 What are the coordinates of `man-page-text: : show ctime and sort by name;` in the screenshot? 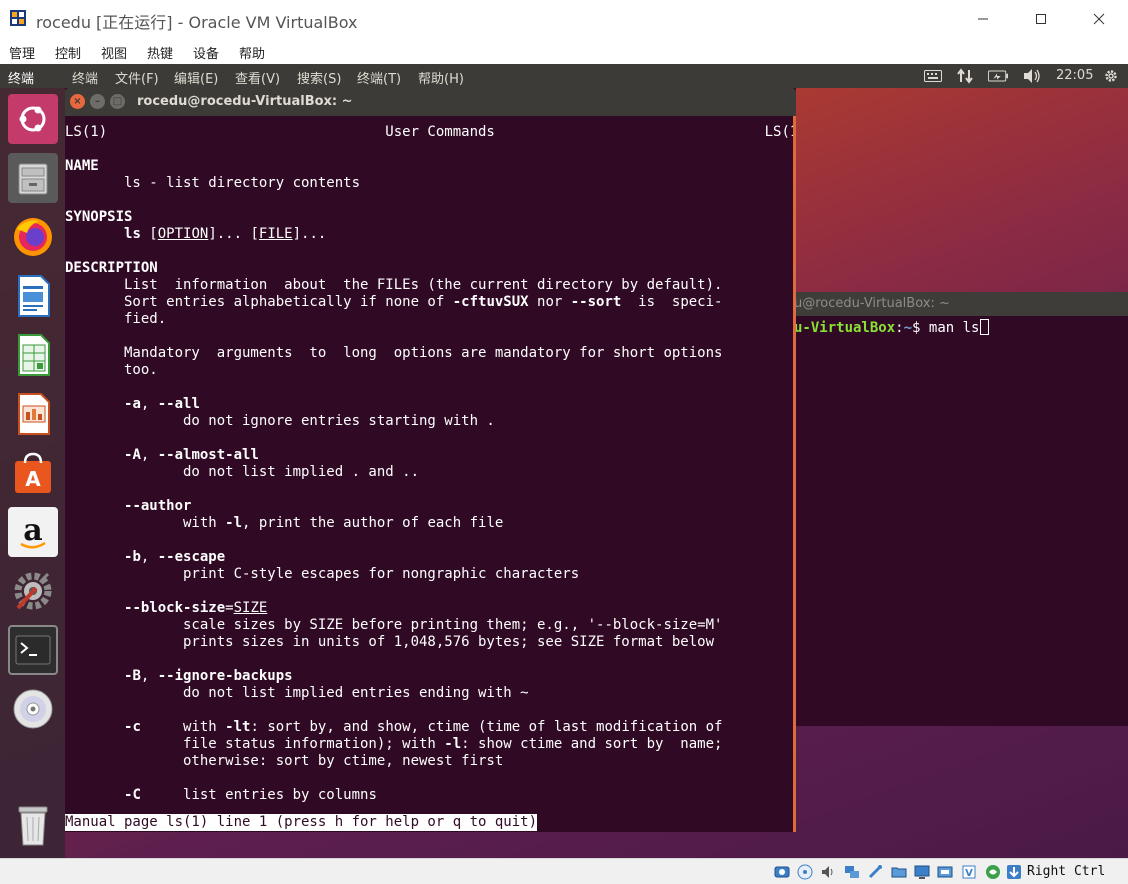 It's located at (592, 744).